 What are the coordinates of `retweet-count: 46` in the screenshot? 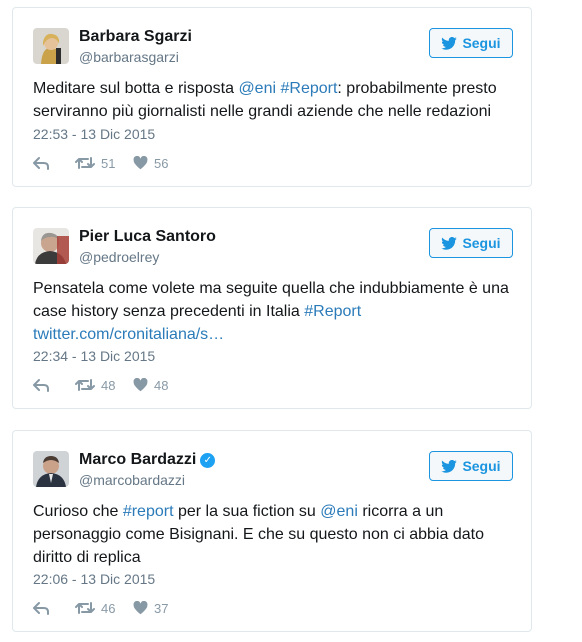 It's located at (108, 608).